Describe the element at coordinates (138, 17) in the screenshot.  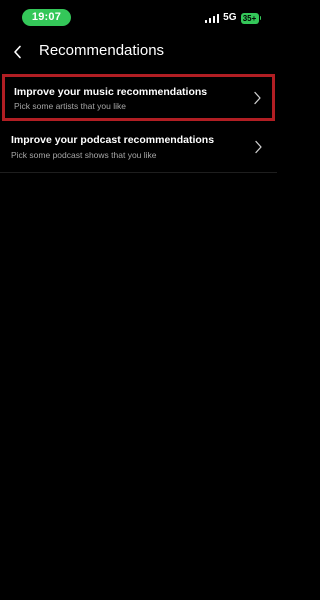
I see `status-bar: 19:07 5G 35+` at that location.